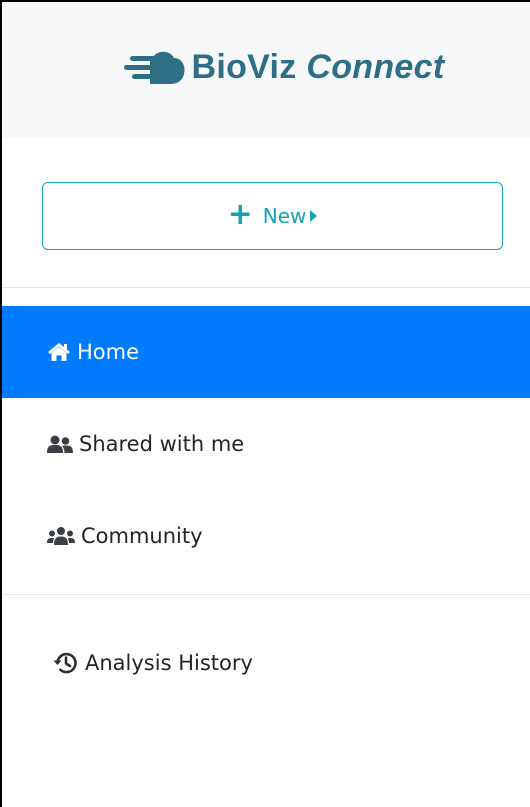 The width and height of the screenshot is (530, 807). Describe the element at coordinates (375, 67) in the screenshot. I see `brand-name-italic: Connect` at that location.